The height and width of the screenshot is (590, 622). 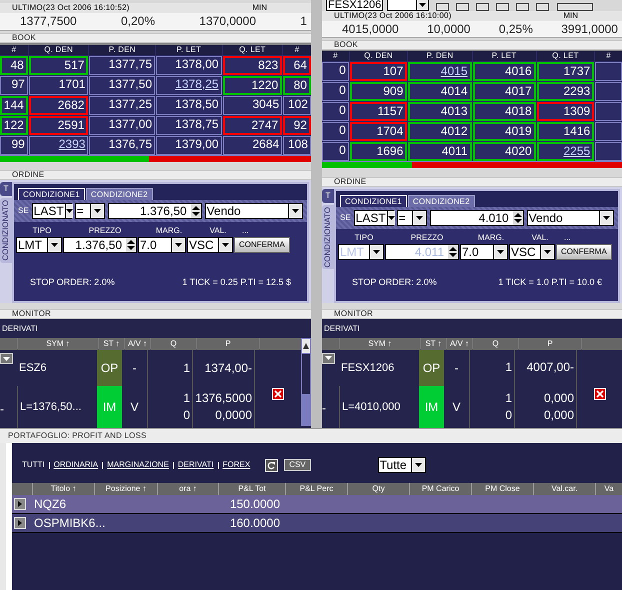 What do you see at coordinates (379, 132) in the screenshot?
I see `table-cell: 1704` at bounding box center [379, 132].